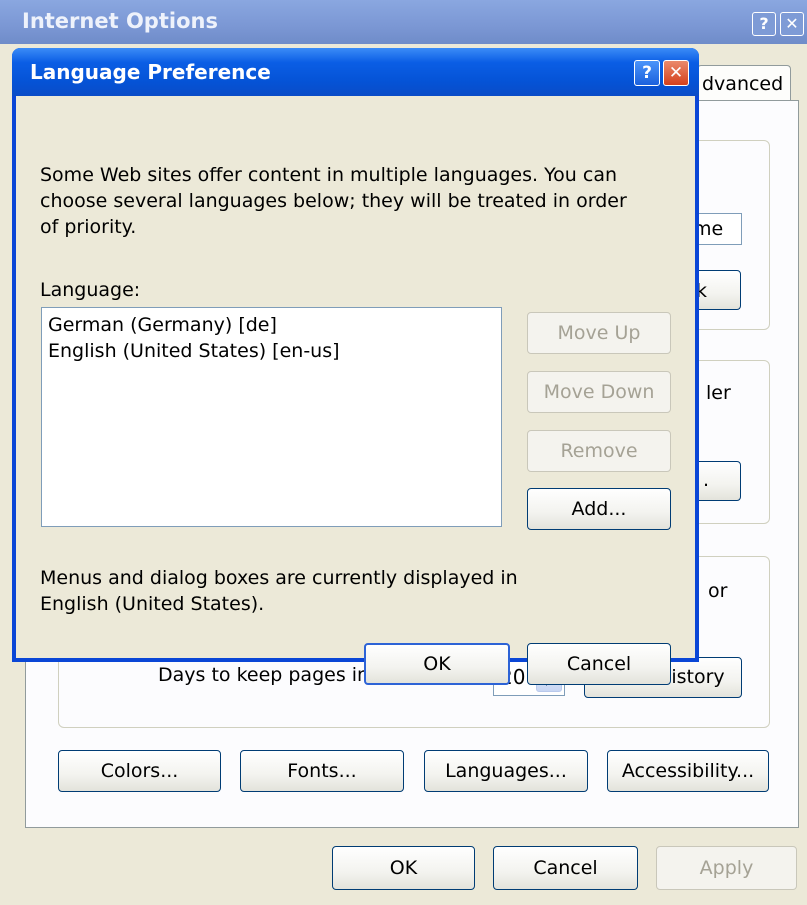 The image size is (807, 905). I want to click on ok-button-label: OK, so click(403, 868).